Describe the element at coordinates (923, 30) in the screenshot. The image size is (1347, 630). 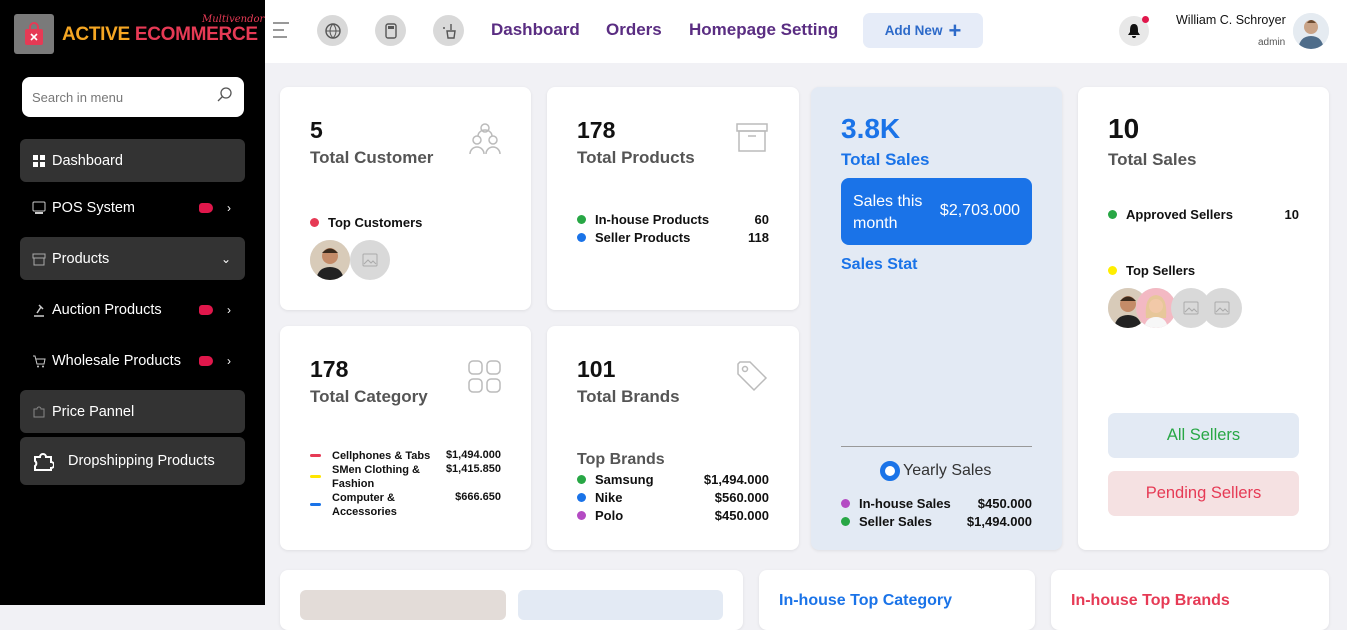
I see `add-new-button: Add New +` at that location.